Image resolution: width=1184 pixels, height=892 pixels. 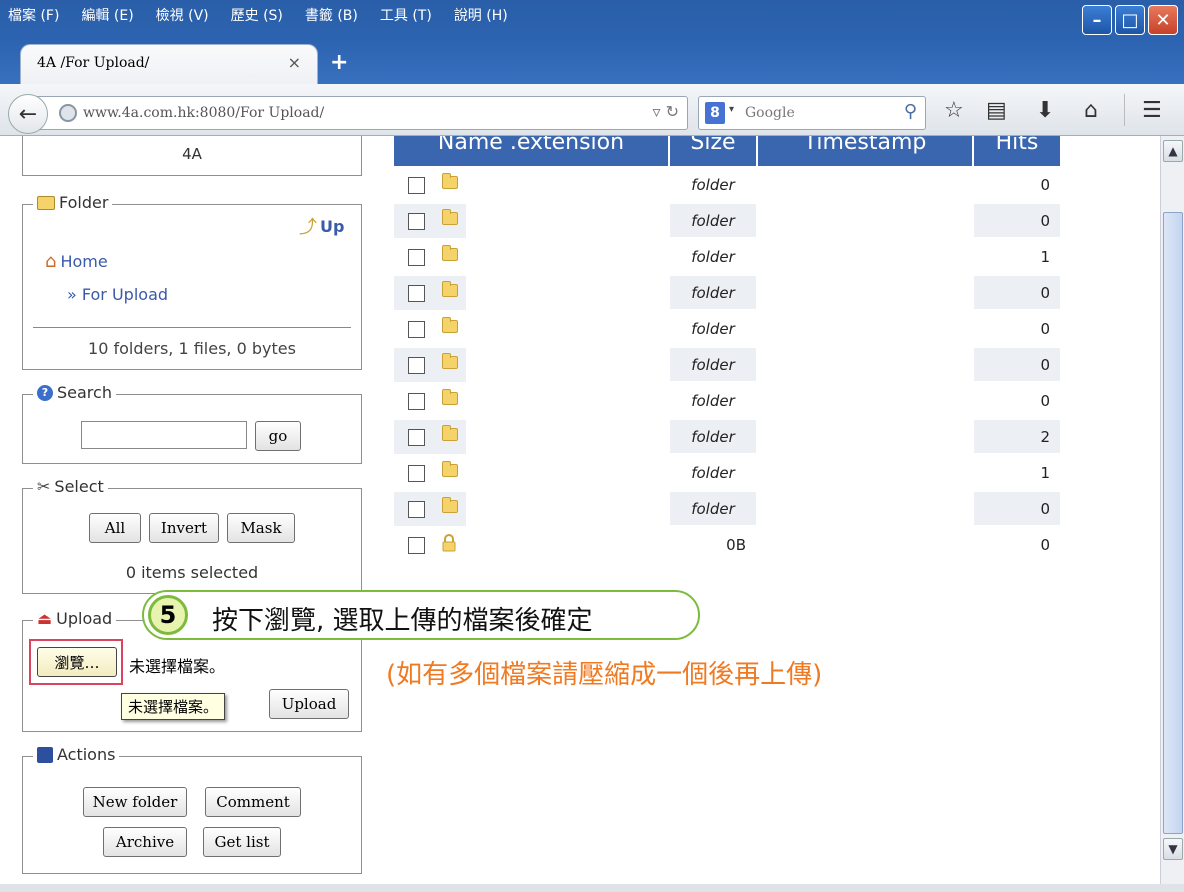 What do you see at coordinates (242, 842) in the screenshot?
I see `get-list-button: Get list` at bounding box center [242, 842].